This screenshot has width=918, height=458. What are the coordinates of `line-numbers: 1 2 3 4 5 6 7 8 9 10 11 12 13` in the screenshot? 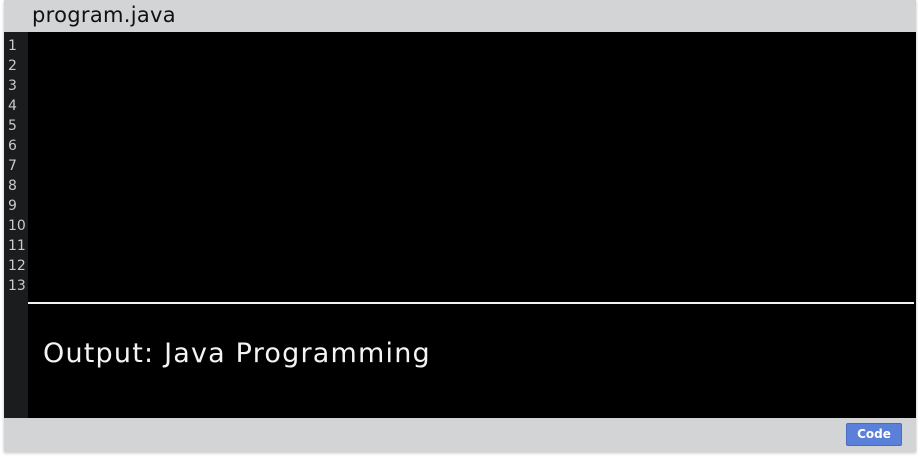 It's located at (17, 166).